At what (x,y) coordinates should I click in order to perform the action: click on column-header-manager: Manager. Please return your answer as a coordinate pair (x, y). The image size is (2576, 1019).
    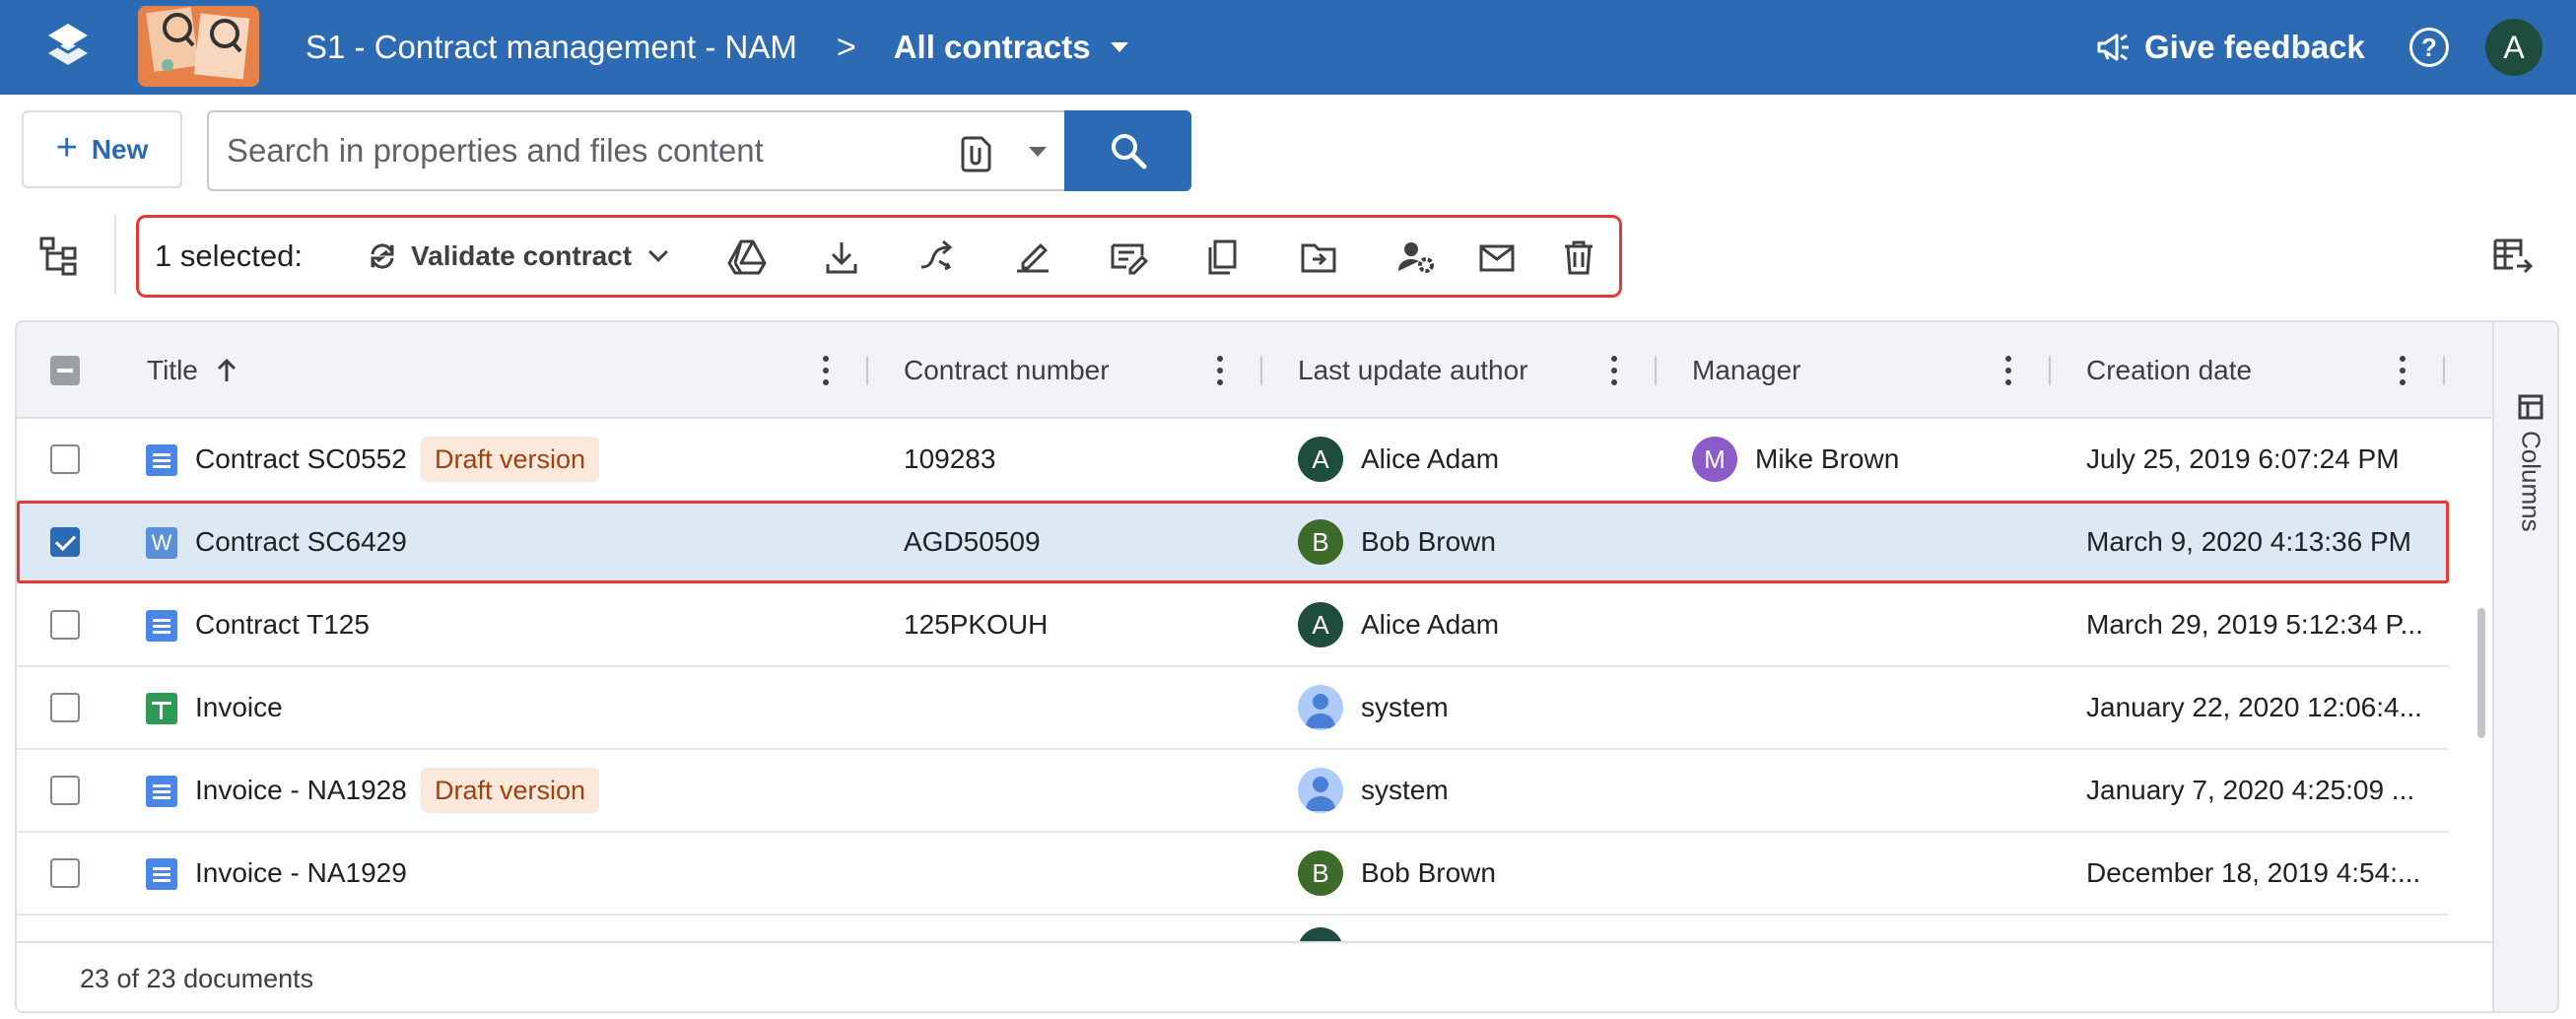
    Looking at the image, I should click on (1746, 370).